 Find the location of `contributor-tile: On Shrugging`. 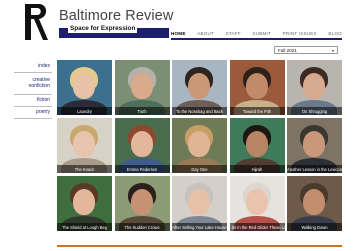

contributor-tile: On Shrugging is located at coordinates (314, 87).